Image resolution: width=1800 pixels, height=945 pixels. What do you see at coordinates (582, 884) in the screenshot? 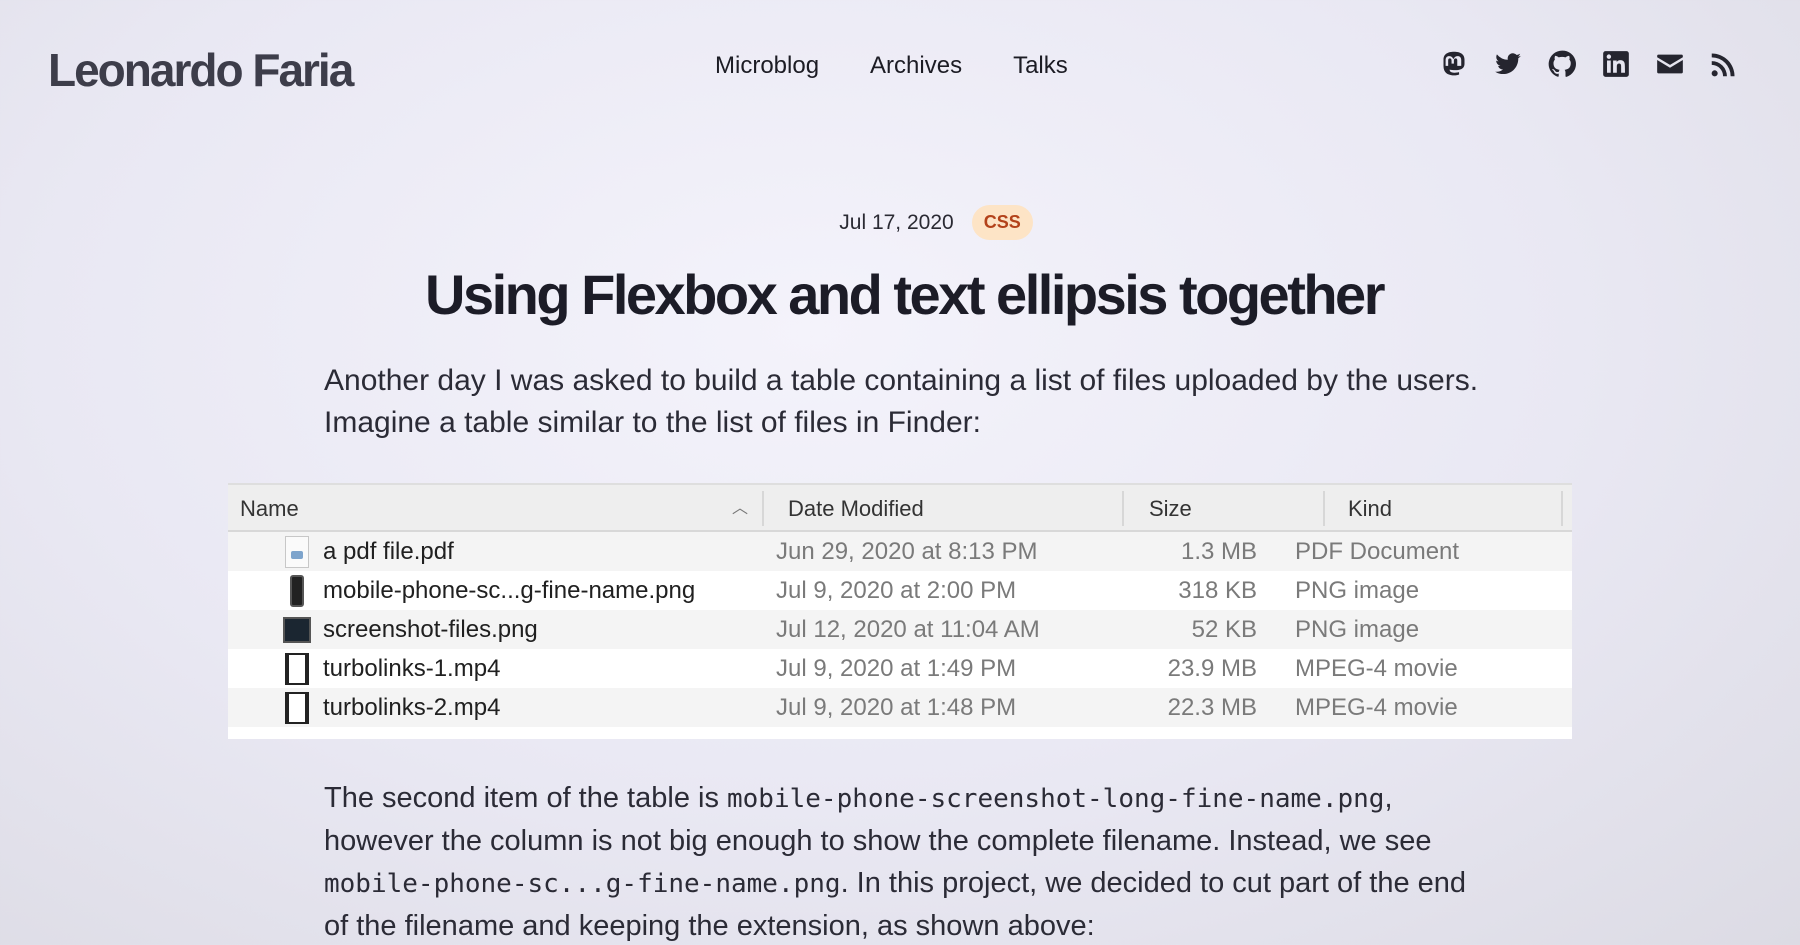
I see `inline-code-truncated-filename: mobile-phone-sc...g-fine-name.png` at bounding box center [582, 884].